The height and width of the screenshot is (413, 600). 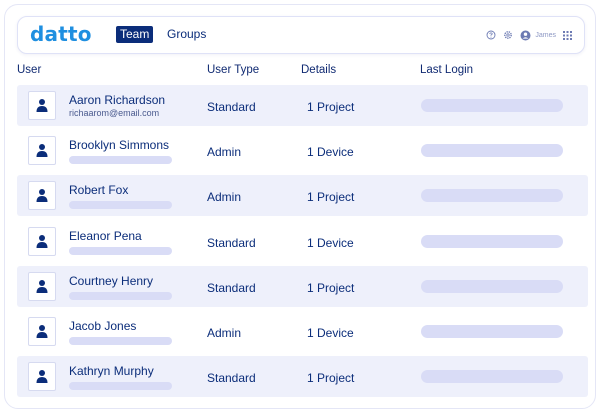 What do you see at coordinates (302, 286) in the screenshot?
I see `table-row: Courtney Henry Standard 1 Project` at bounding box center [302, 286].